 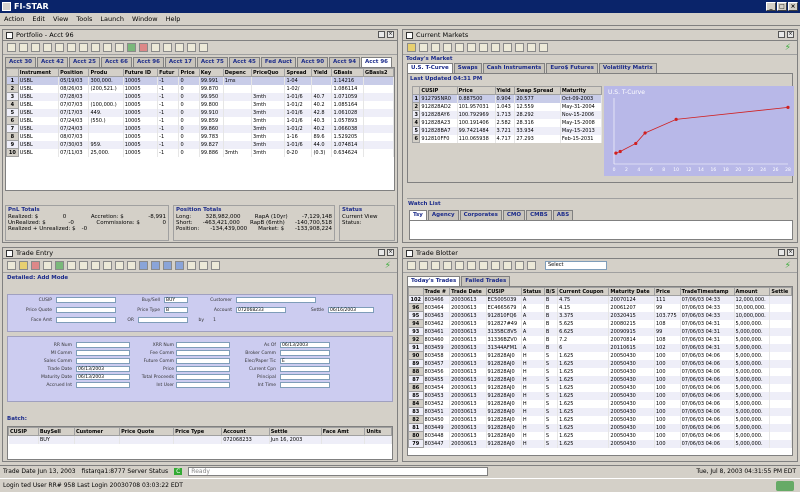 I want to click on elecpaper-select: E, so click(x=305, y=361).